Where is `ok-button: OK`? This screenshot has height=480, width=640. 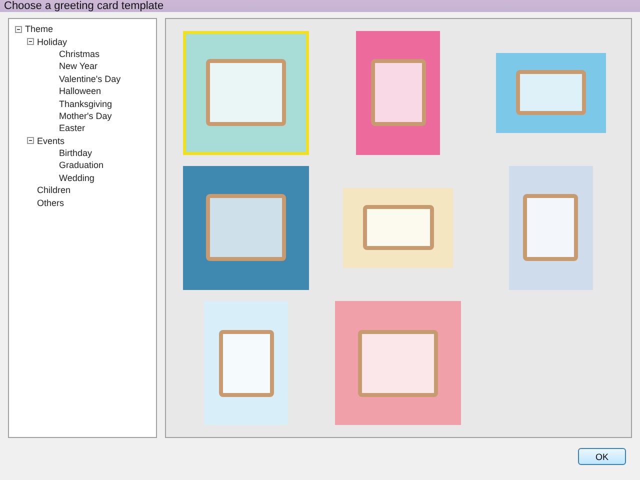
ok-button: OK is located at coordinates (602, 456).